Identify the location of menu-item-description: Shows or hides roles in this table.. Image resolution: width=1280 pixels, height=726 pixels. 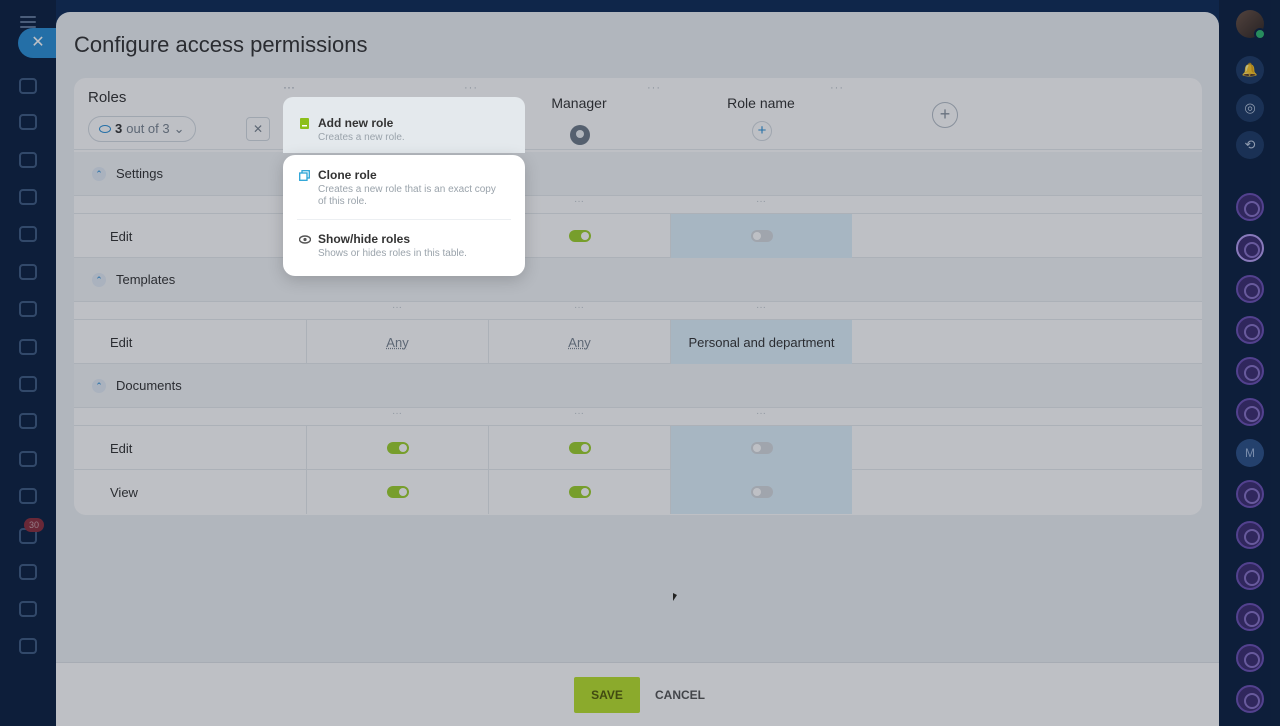
(392, 253).